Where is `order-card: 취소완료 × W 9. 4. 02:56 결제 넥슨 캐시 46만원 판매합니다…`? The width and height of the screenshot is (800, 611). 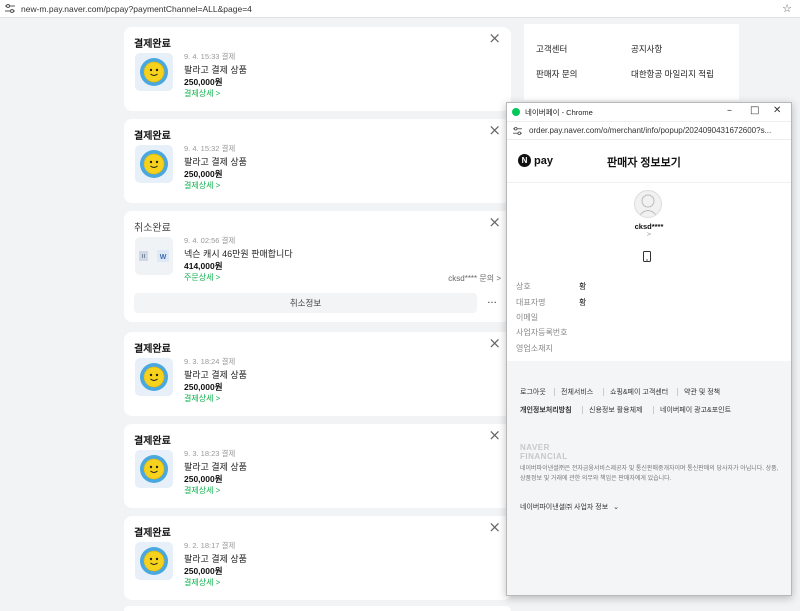 order-card: 취소완료 × W 9. 4. 02:56 결제 넥슨 캐시 46만원 판매합니다… is located at coordinates (317, 266).